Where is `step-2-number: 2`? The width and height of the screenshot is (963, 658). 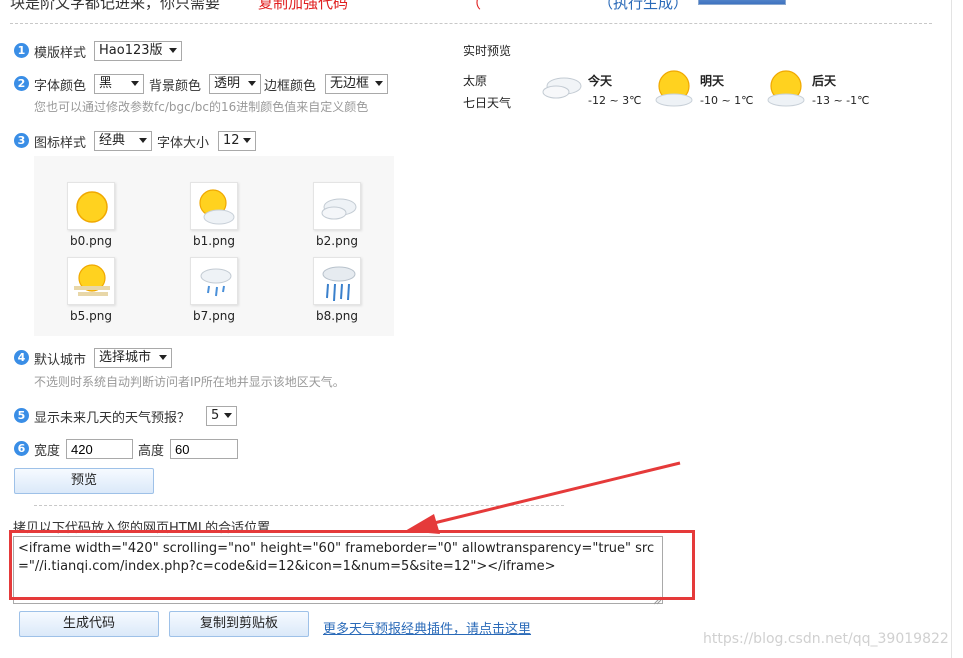 step-2-number: 2 is located at coordinates (21, 83).